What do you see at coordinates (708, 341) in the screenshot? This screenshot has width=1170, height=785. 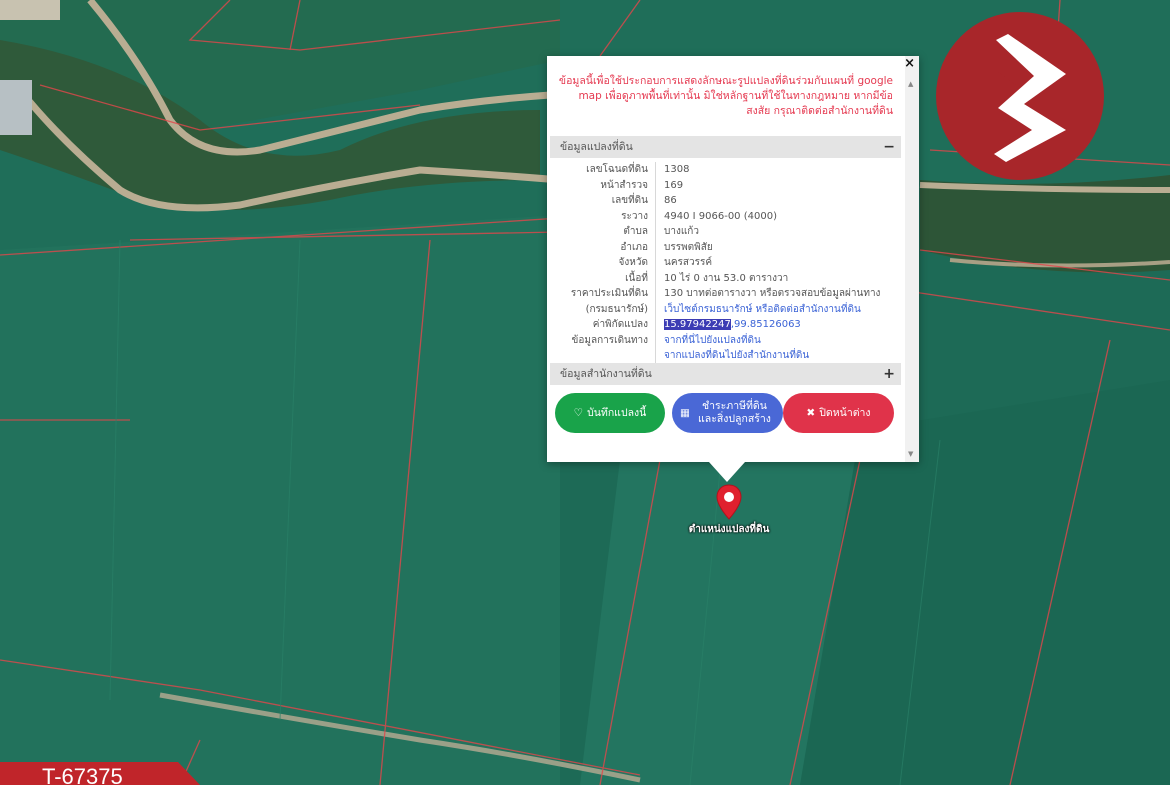 I see `directions-to-land-link: จากที่นี่ไปยังแปลงที่ดิน` at bounding box center [708, 341].